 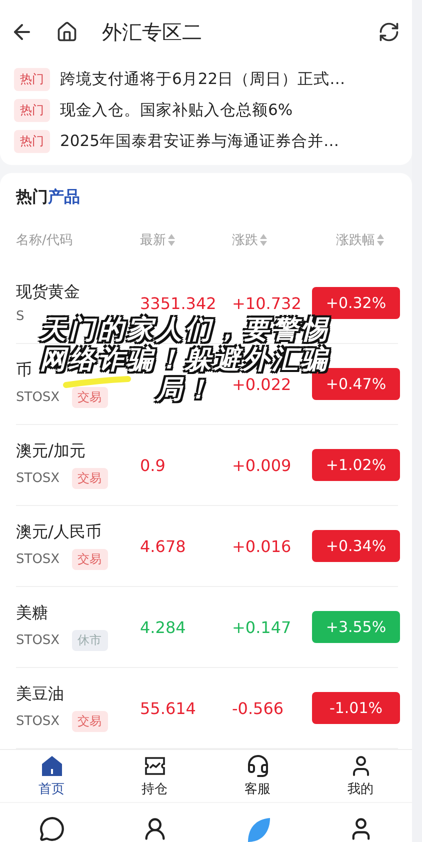 What do you see at coordinates (64, 197) in the screenshot?
I see `section-title-accent: 产品` at bounding box center [64, 197].